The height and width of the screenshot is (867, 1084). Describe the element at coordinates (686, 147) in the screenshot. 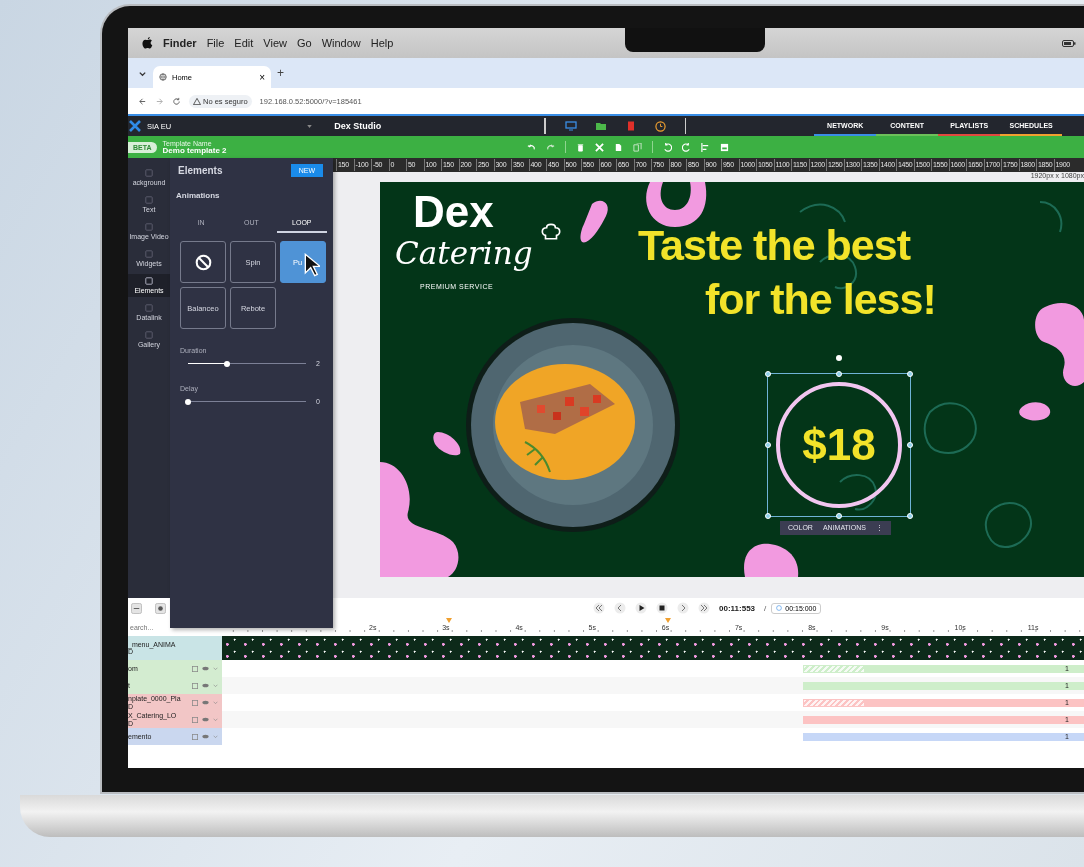

I see `rotate-right-icon` at that location.